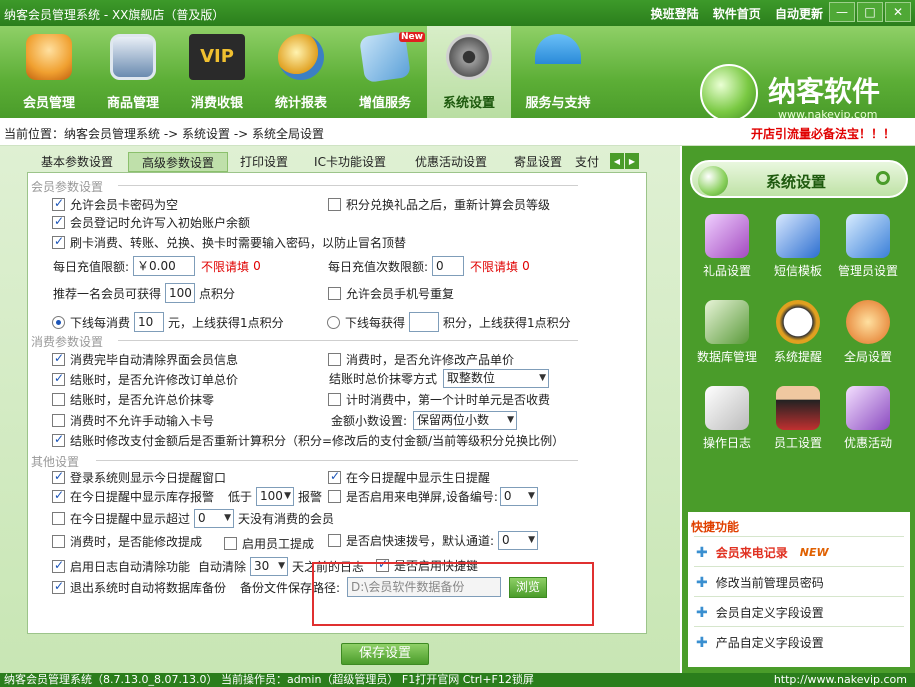  Describe the element at coordinates (49, 72) in the screenshot. I see `toolbar-member-management: 会员管理` at that location.